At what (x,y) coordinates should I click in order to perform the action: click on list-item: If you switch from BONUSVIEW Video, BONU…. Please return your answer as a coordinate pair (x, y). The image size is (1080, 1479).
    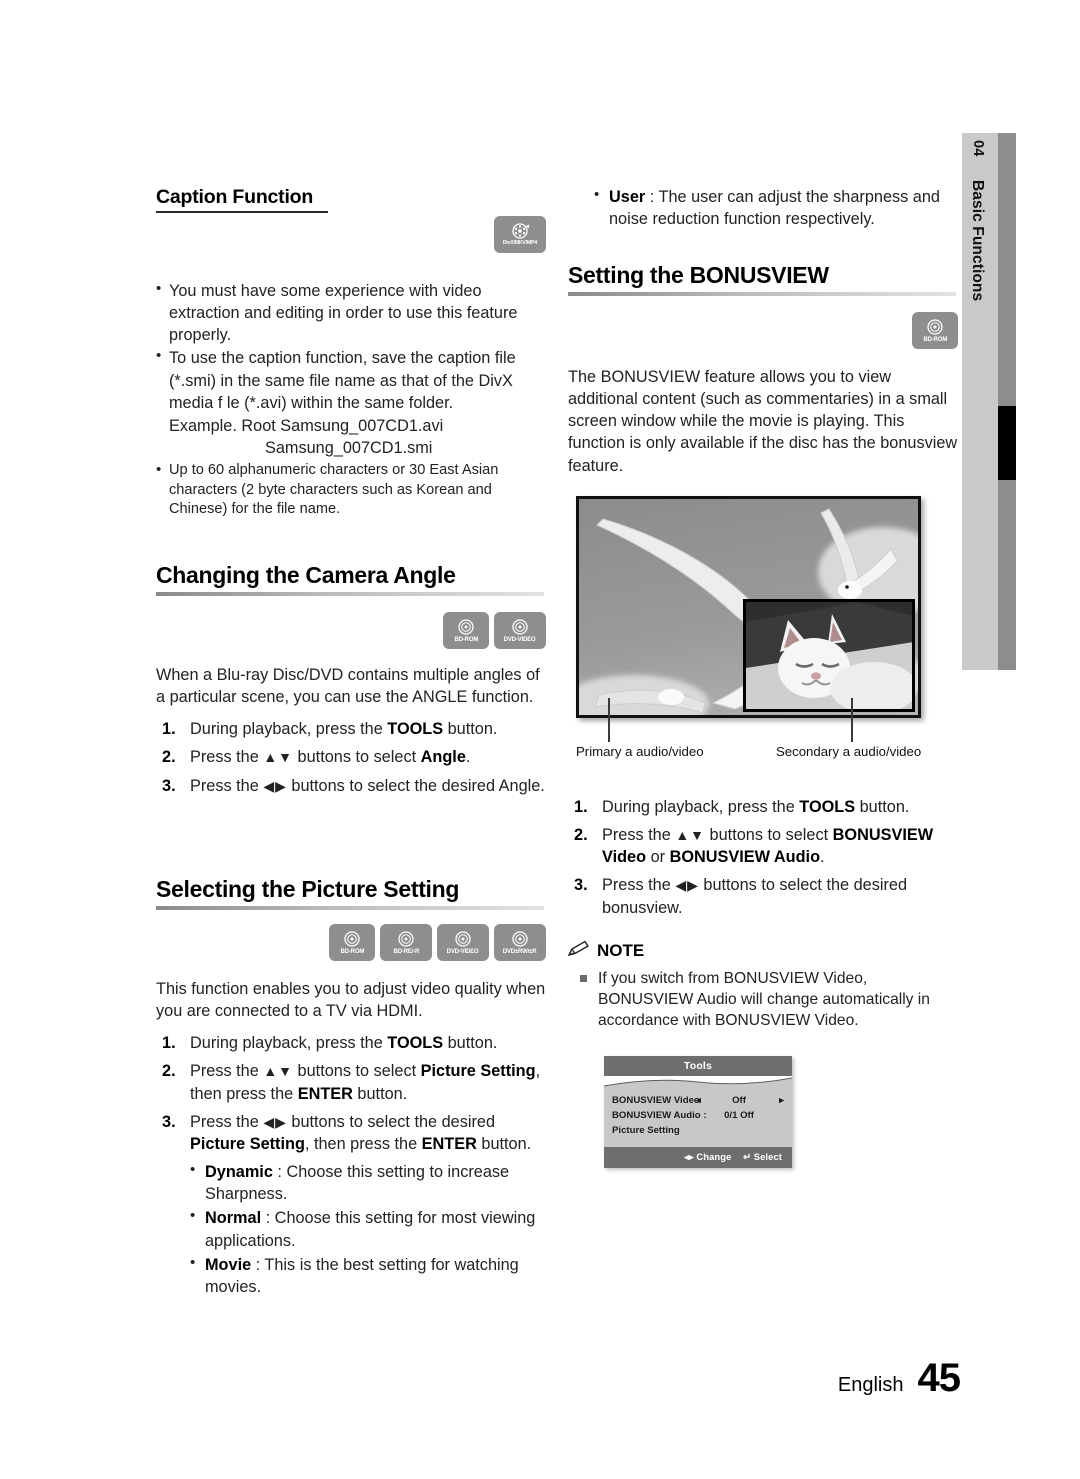
    Looking at the image, I should click on (763, 1000).